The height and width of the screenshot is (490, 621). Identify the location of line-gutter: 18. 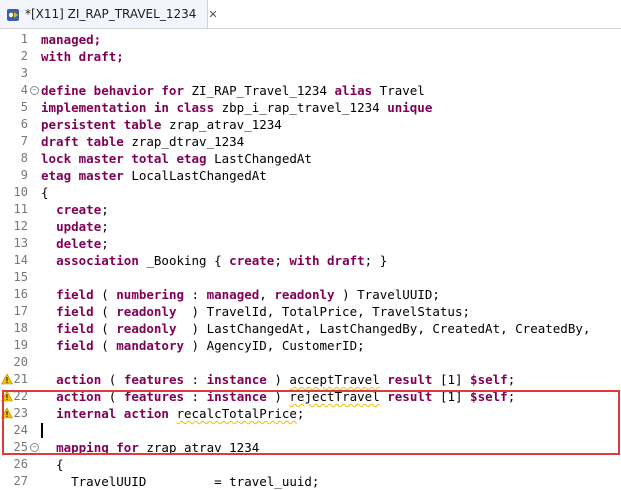
(19, 328).